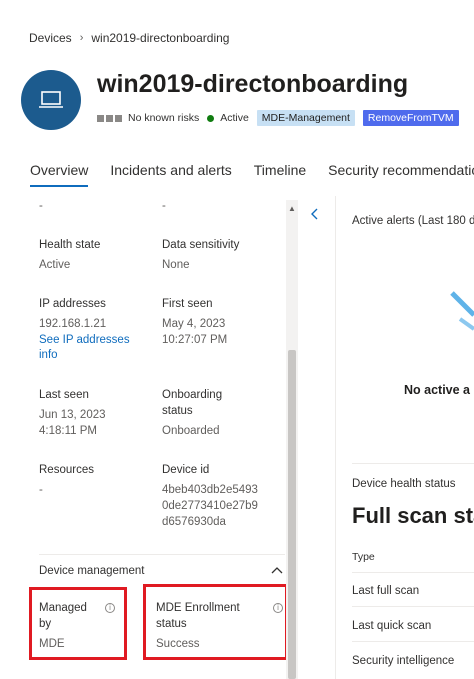  What do you see at coordinates (335, 437) in the screenshot?
I see `panel-divider` at bounding box center [335, 437].